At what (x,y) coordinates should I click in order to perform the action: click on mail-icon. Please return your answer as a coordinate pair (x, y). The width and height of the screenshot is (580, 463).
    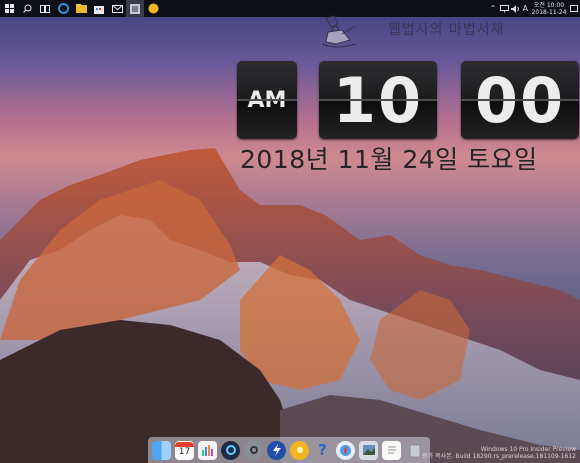
    Looking at the image, I should click on (117, 8).